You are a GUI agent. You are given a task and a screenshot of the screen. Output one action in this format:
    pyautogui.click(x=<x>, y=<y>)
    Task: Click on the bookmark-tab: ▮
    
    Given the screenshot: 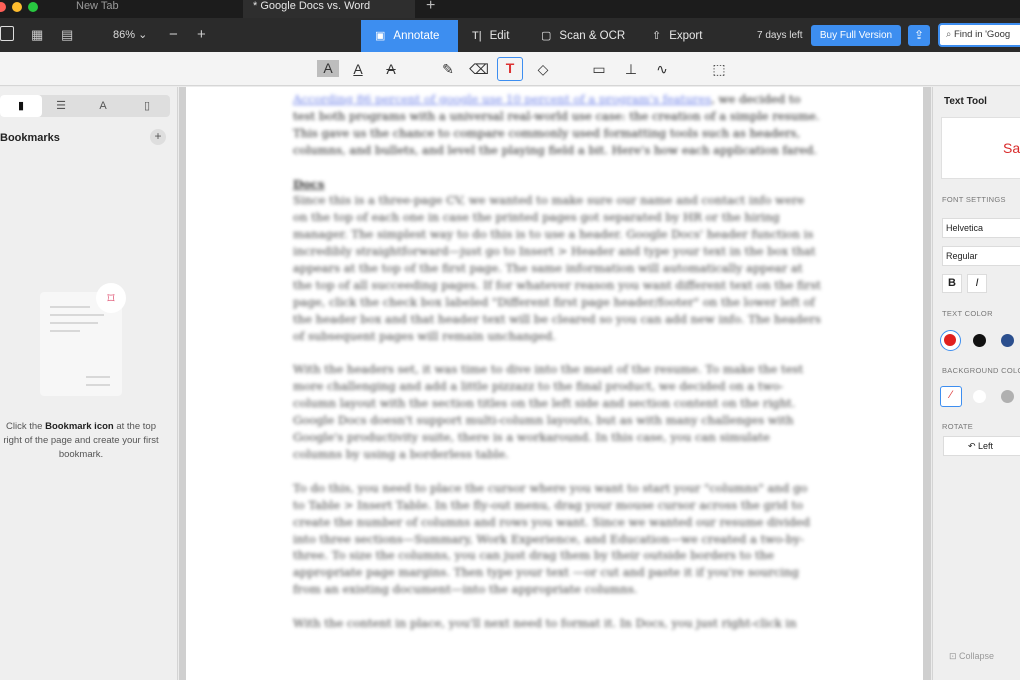 What is the action you would take?
    pyautogui.click(x=21, y=106)
    